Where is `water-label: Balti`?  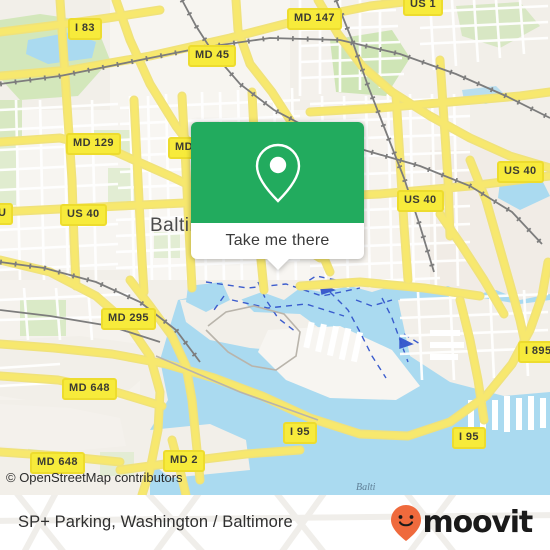 water-label: Balti is located at coordinates (366, 487).